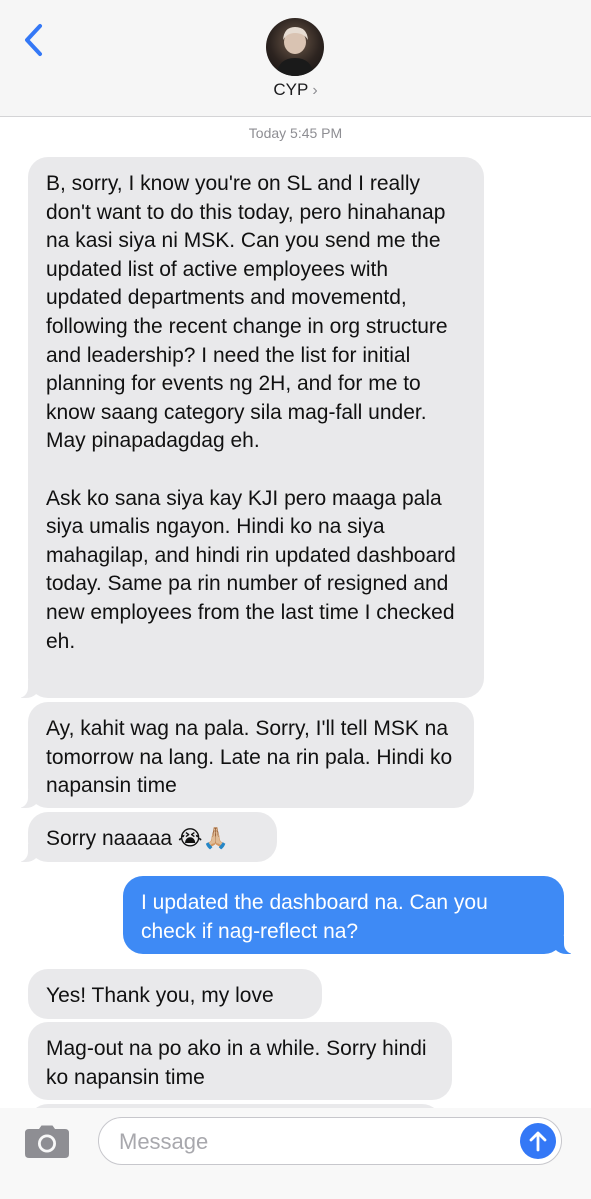  I want to click on message-input, so click(309, 1142).